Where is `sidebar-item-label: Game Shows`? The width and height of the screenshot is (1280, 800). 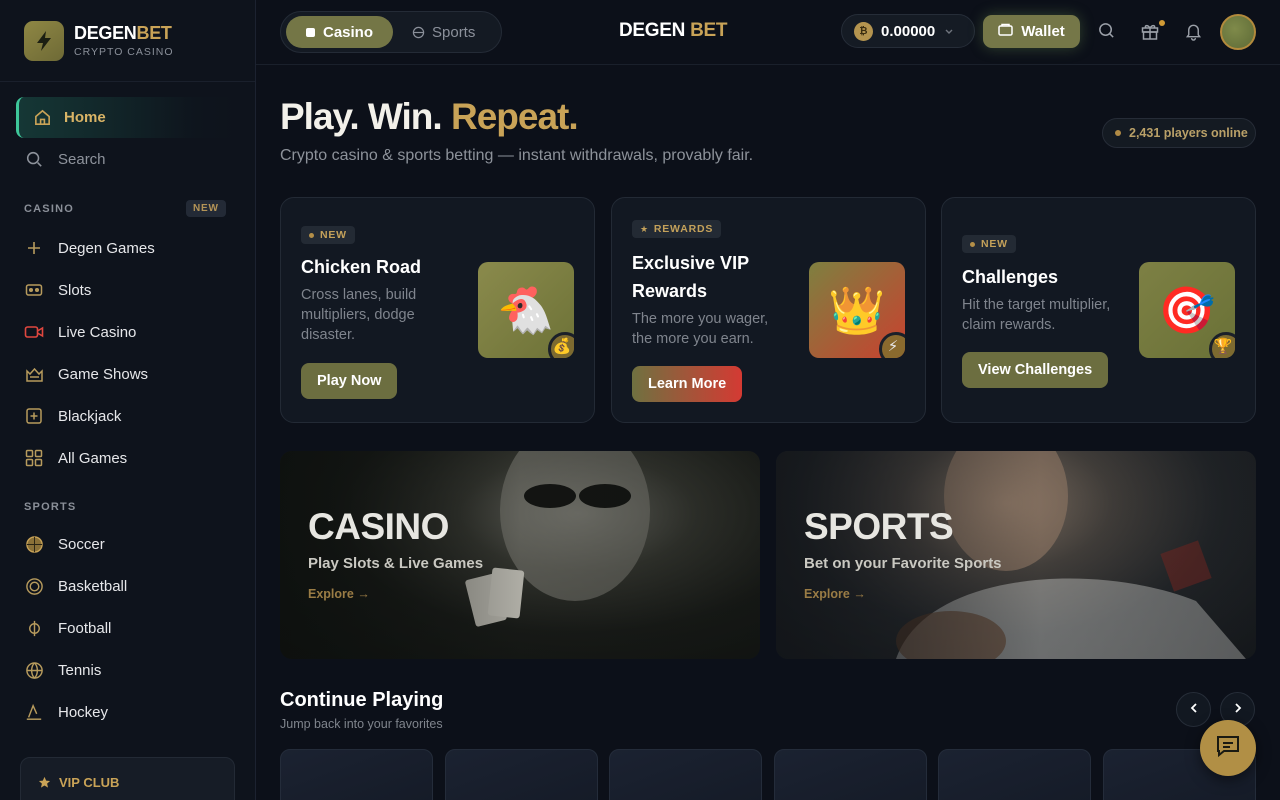 sidebar-item-label: Game Shows is located at coordinates (103, 374).